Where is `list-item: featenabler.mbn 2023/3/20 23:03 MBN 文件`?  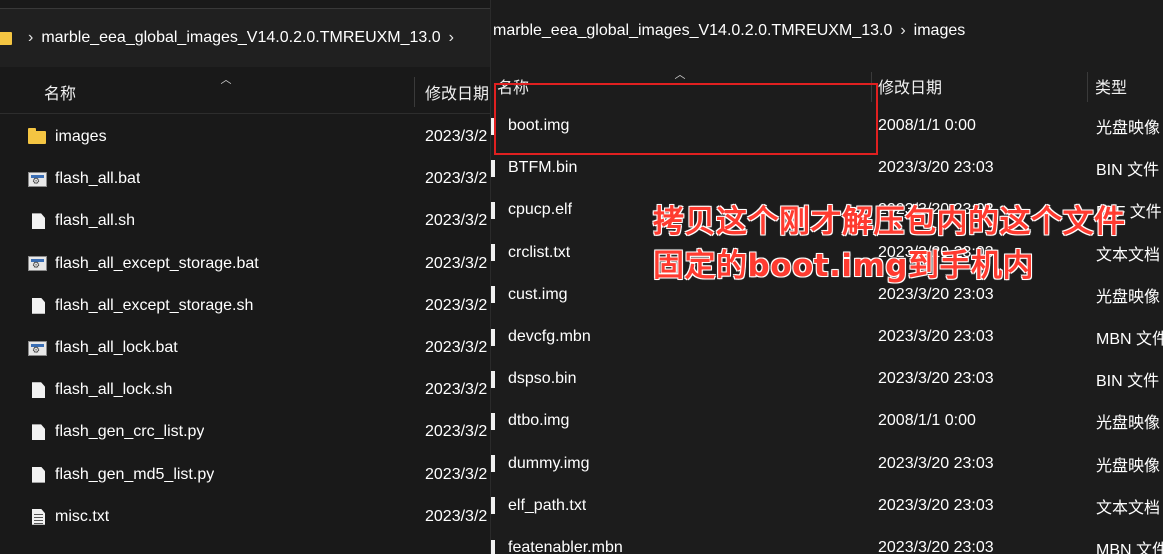
list-item: featenabler.mbn 2023/3/20 23:03 MBN 文件 is located at coordinates (827, 540).